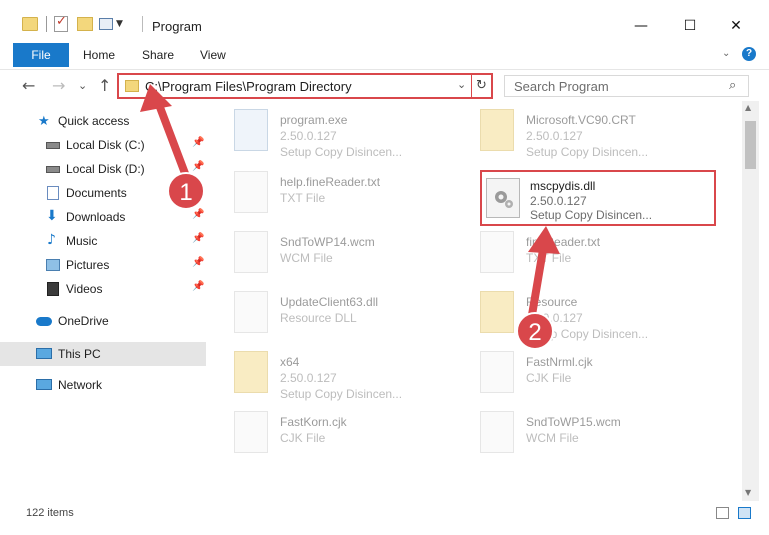 The image size is (769, 535). I want to click on details-view-icon, so click(722, 513).